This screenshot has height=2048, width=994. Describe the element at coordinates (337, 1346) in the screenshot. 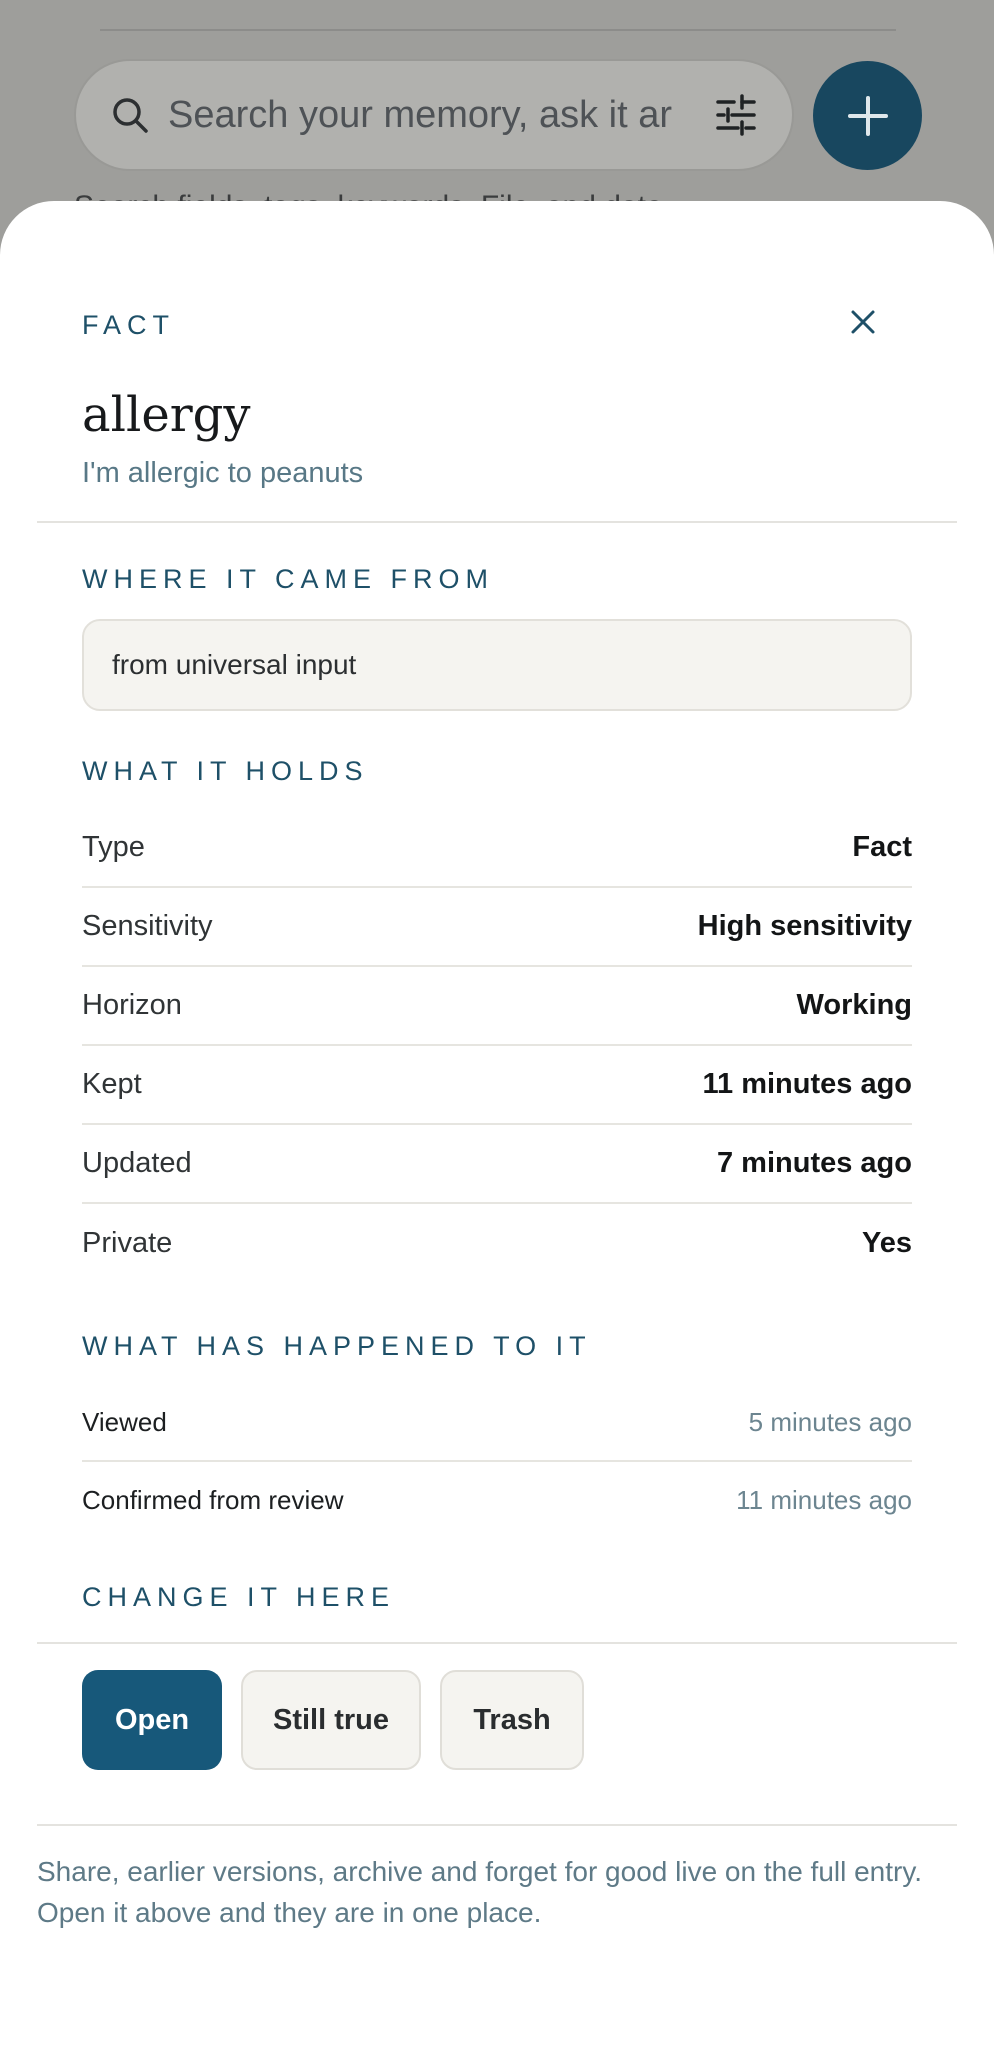

I see `section-heading-history: WHAT HAS HAPPENED TO IT` at that location.